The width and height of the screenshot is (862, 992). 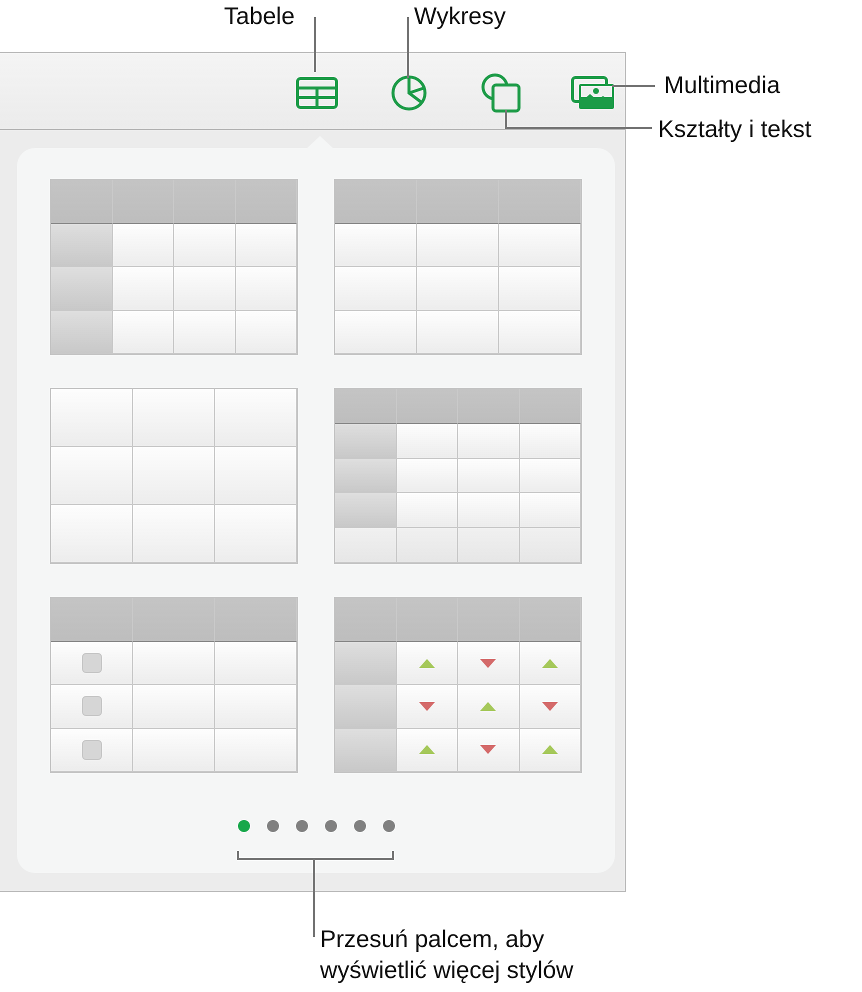 What do you see at coordinates (501, 93) in the screenshot?
I see `shapes-icon` at bounding box center [501, 93].